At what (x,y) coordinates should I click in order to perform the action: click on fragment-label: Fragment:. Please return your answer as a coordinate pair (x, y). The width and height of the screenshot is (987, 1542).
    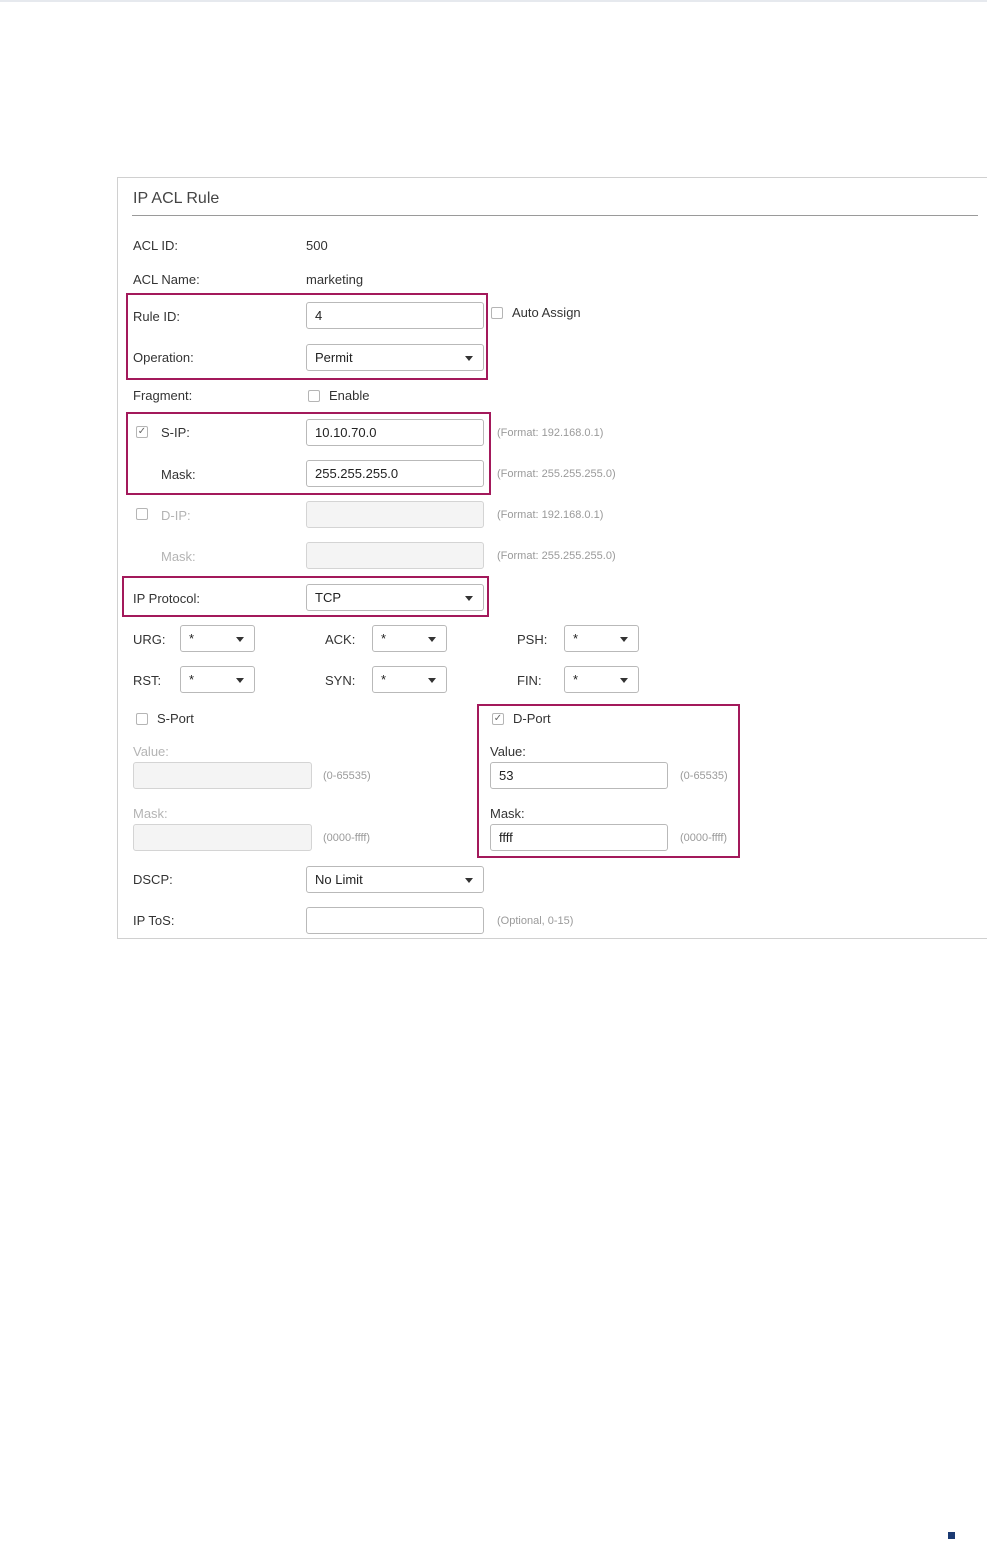
    Looking at the image, I should click on (163, 395).